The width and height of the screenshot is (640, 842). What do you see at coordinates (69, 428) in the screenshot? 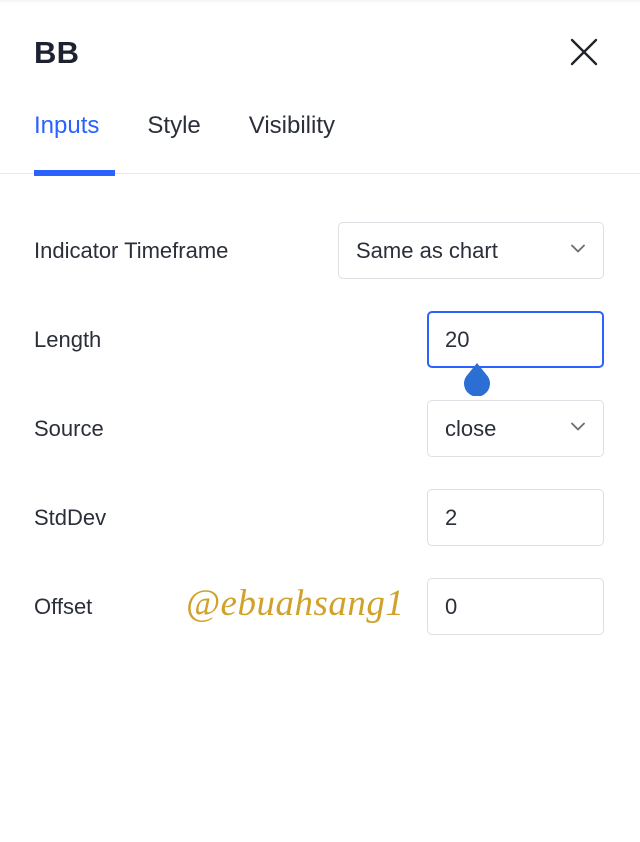
I see `label-source: Source` at bounding box center [69, 428].